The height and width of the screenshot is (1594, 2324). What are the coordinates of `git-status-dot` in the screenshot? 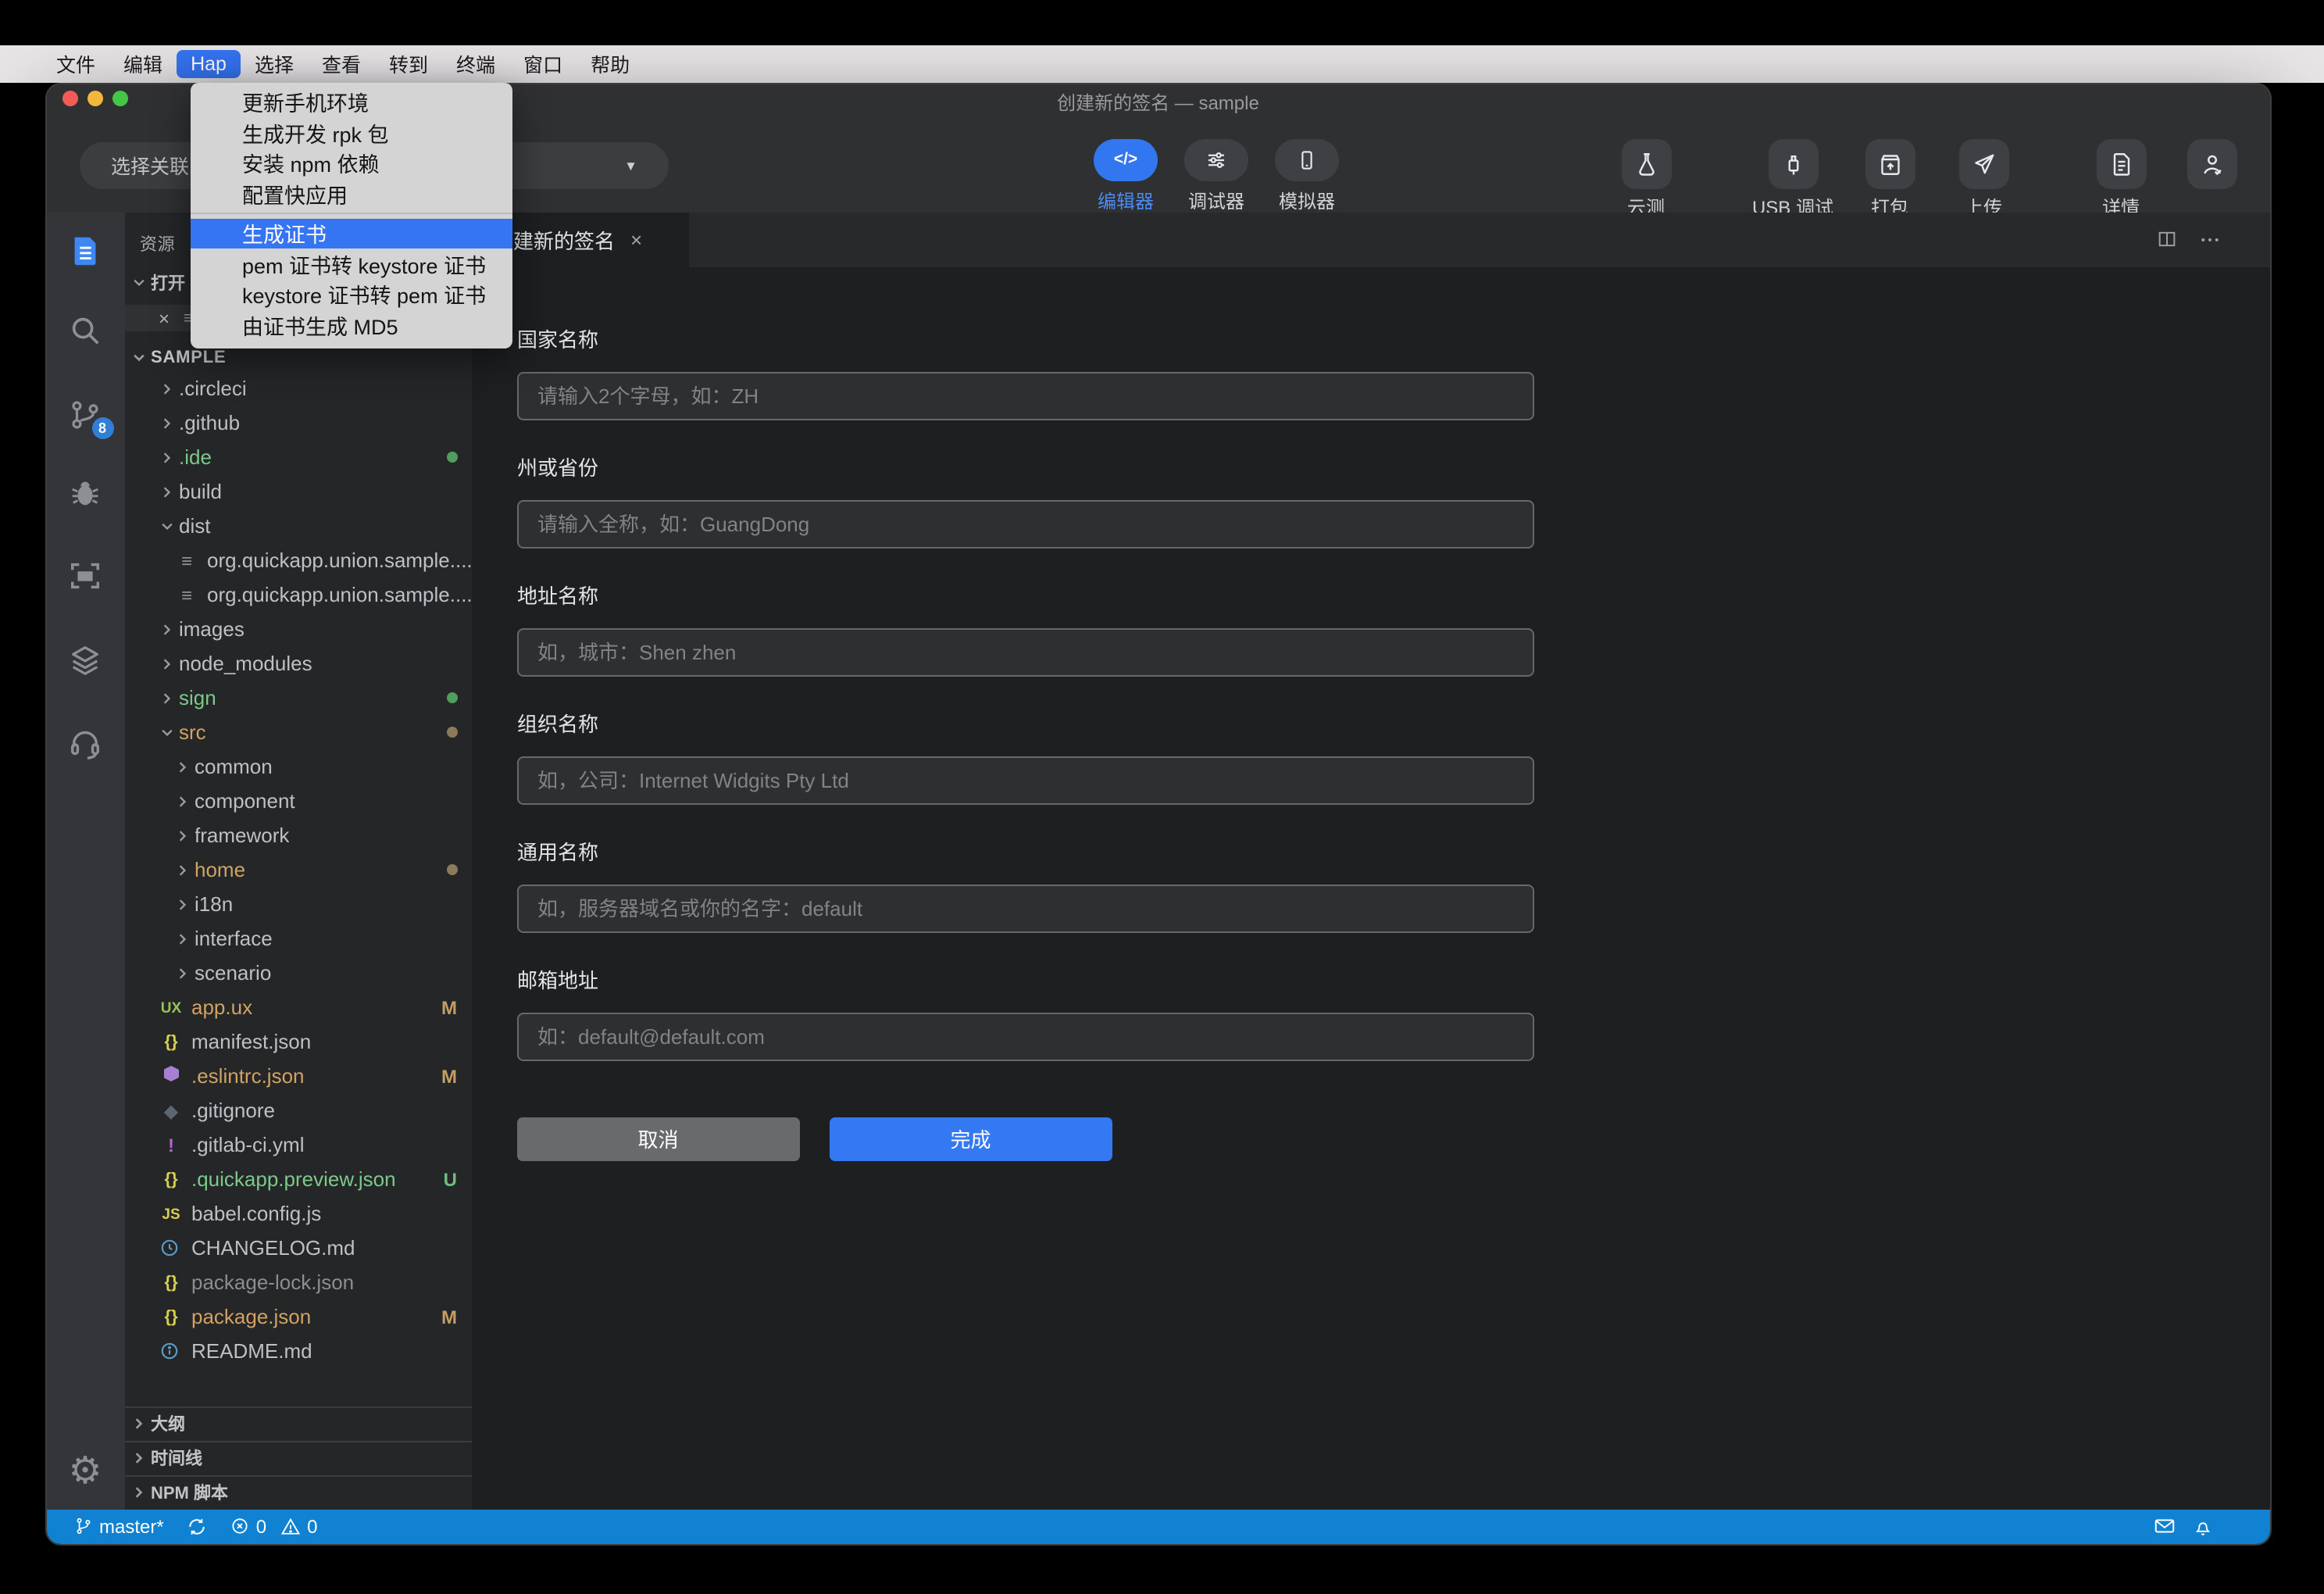 It's located at (451, 698).